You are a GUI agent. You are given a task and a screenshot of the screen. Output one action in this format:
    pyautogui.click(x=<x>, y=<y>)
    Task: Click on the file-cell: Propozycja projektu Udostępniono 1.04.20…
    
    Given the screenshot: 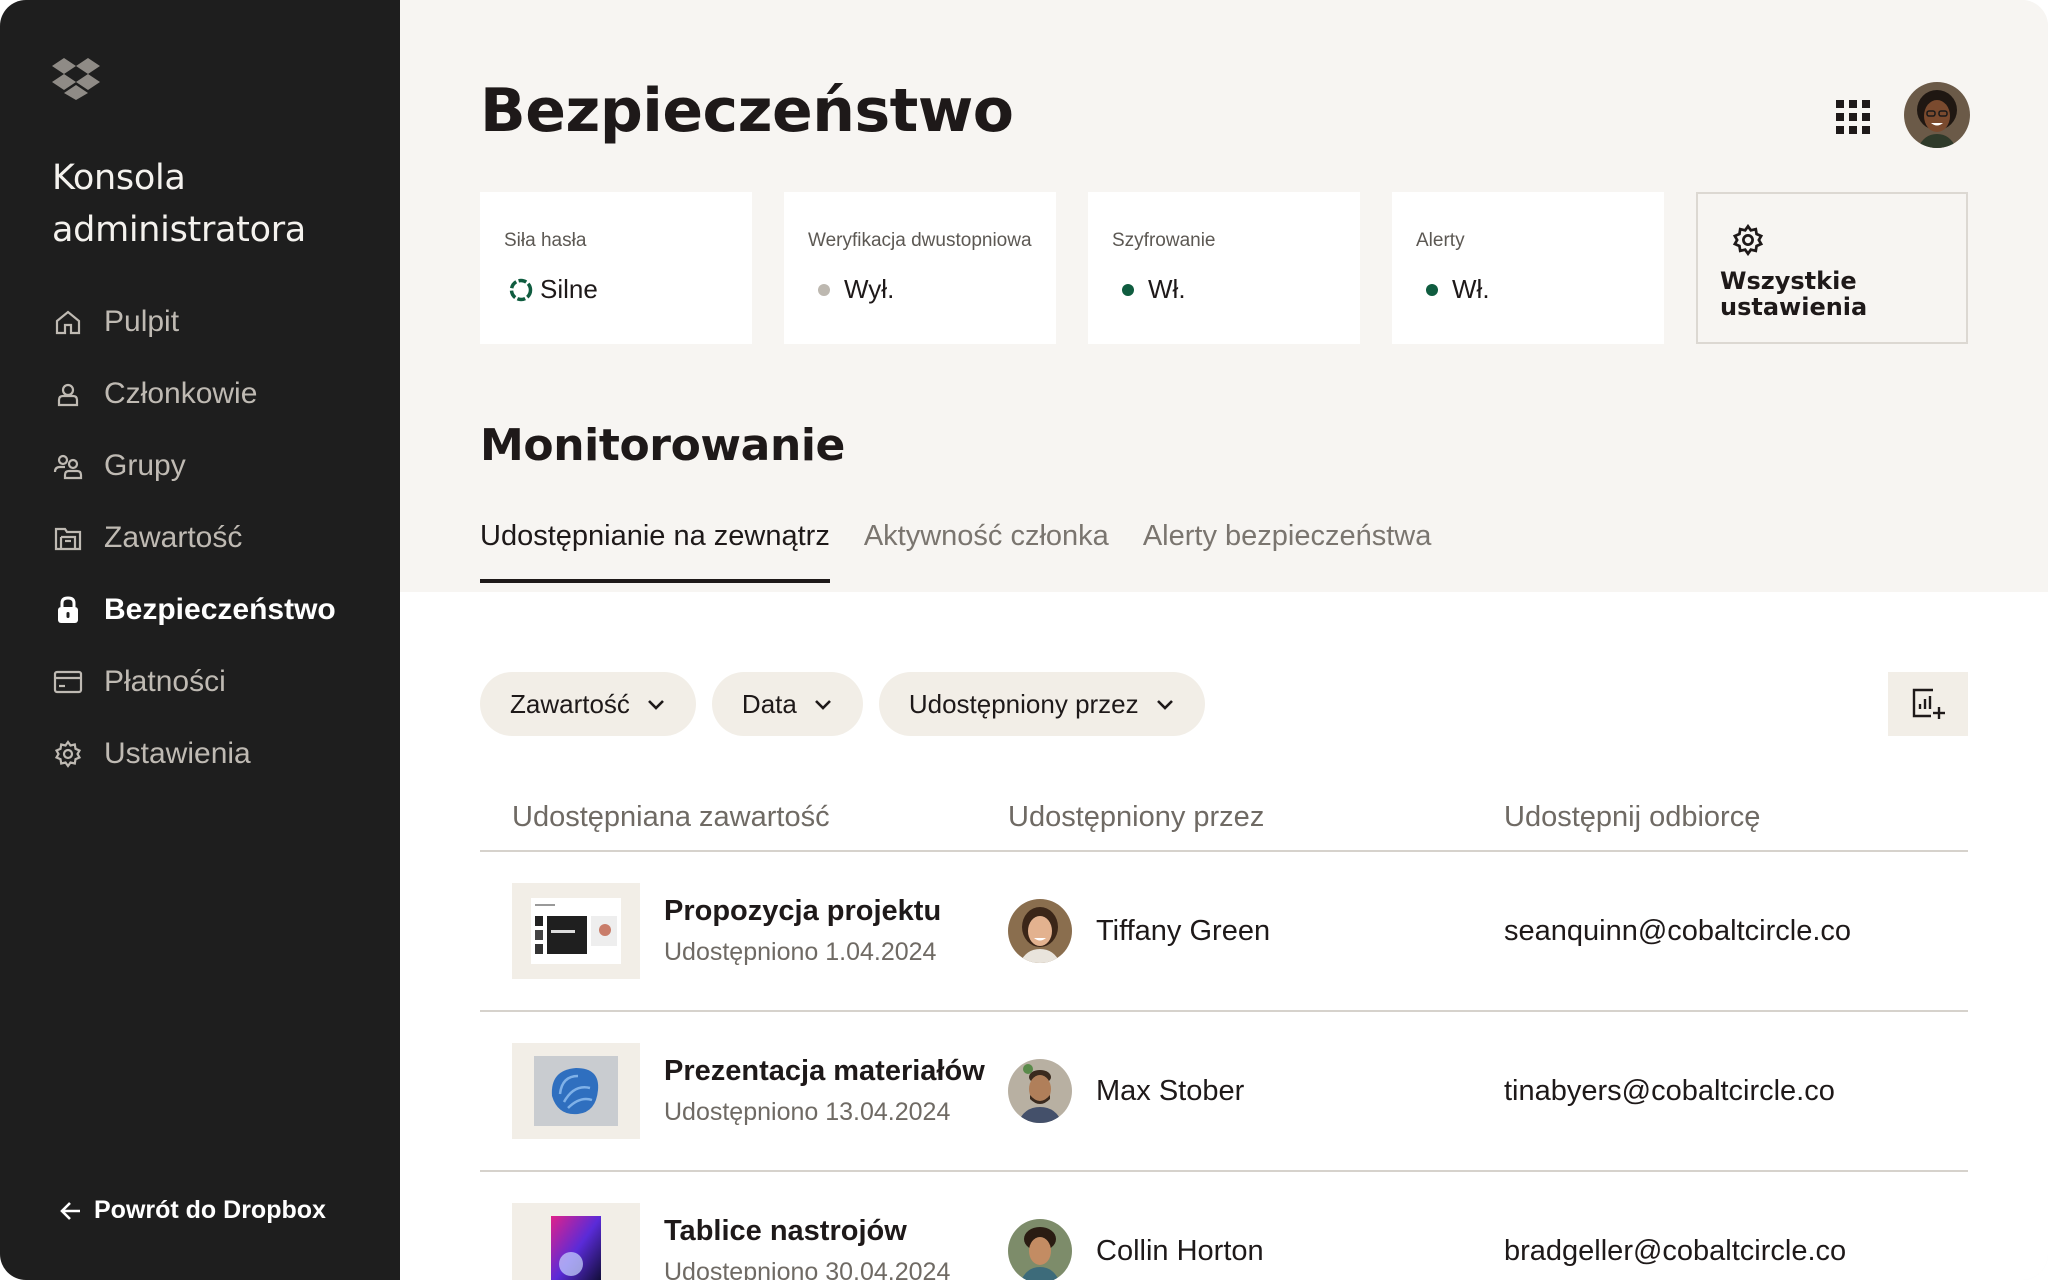 What is the action you would take?
    pyautogui.click(x=760, y=931)
    